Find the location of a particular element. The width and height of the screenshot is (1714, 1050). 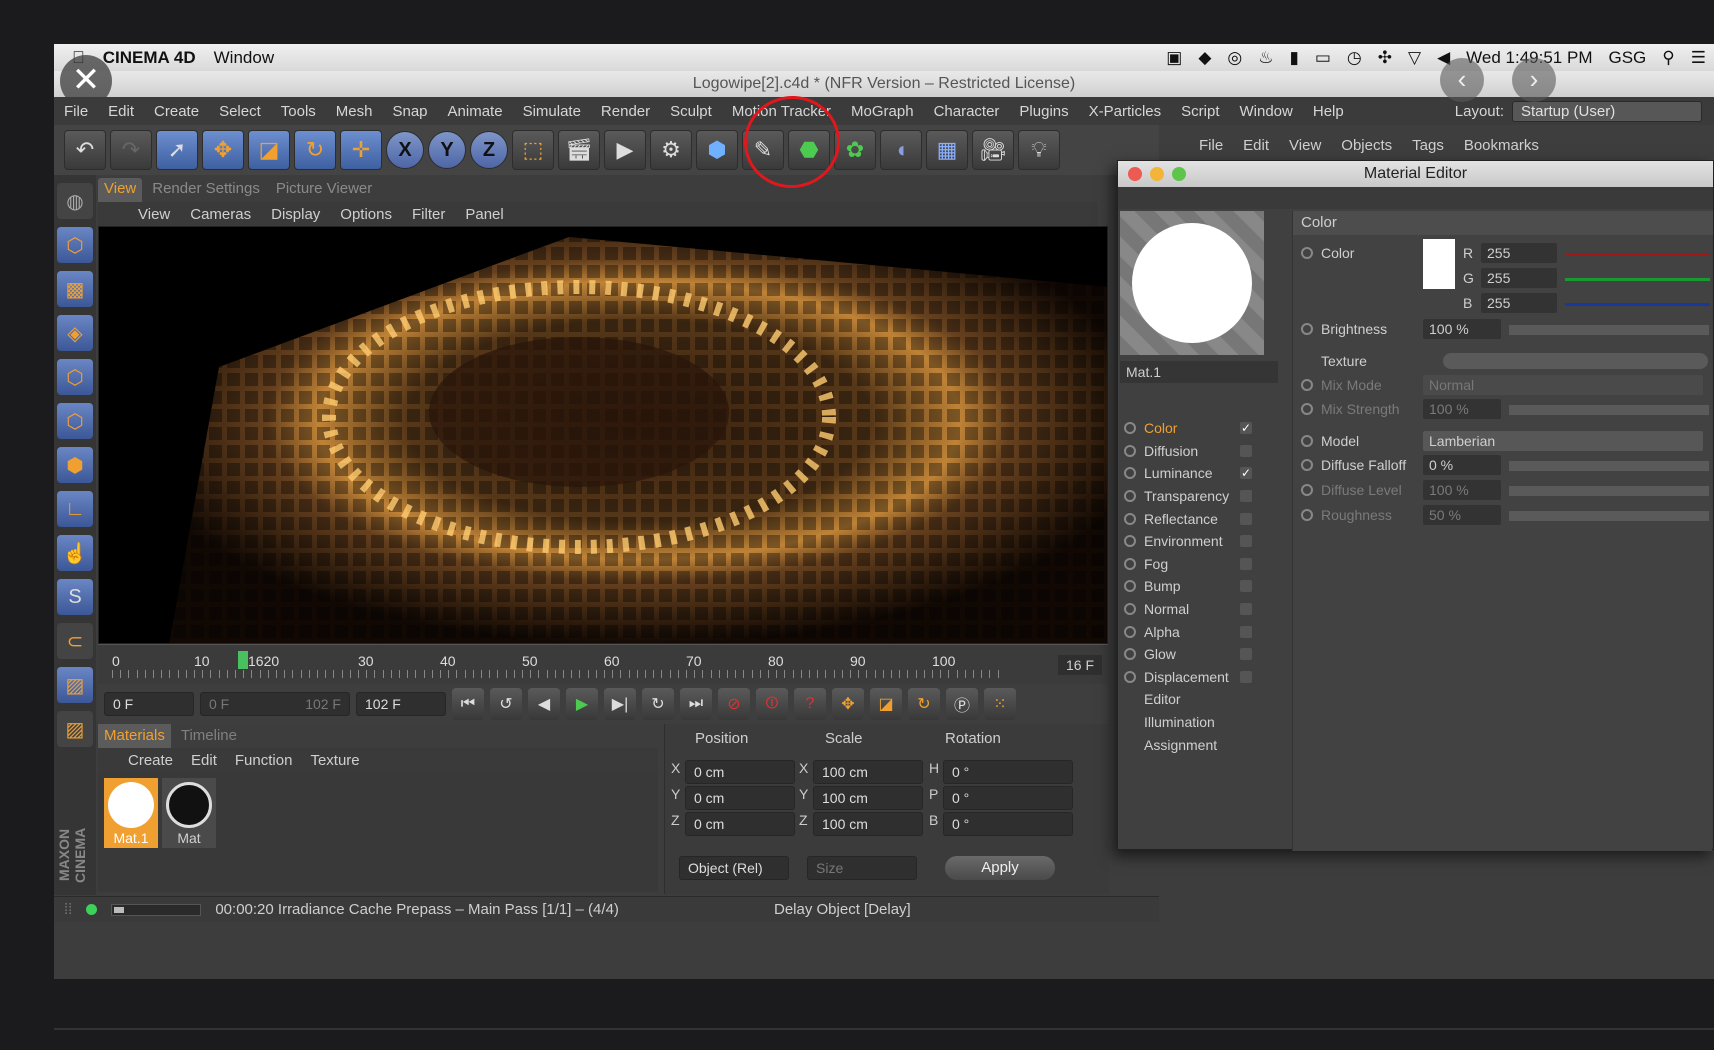

y-axis-icon: Y is located at coordinates (447, 150).